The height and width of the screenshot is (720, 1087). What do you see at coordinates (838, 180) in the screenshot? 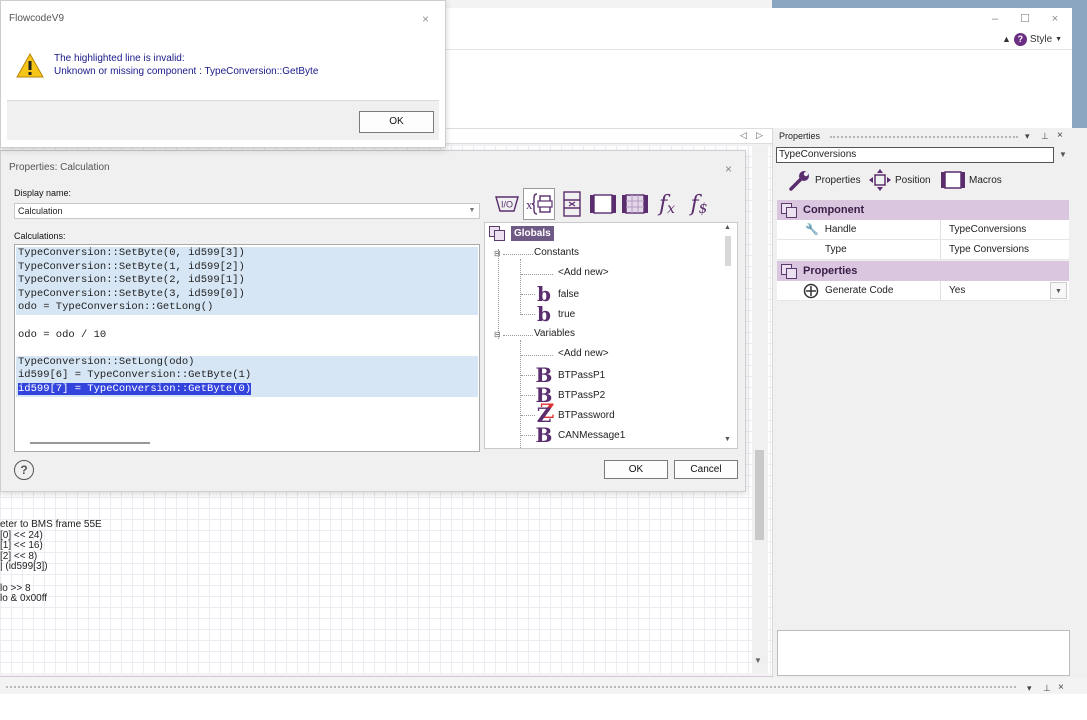
I see `tab-properties-label: Properties` at bounding box center [838, 180].